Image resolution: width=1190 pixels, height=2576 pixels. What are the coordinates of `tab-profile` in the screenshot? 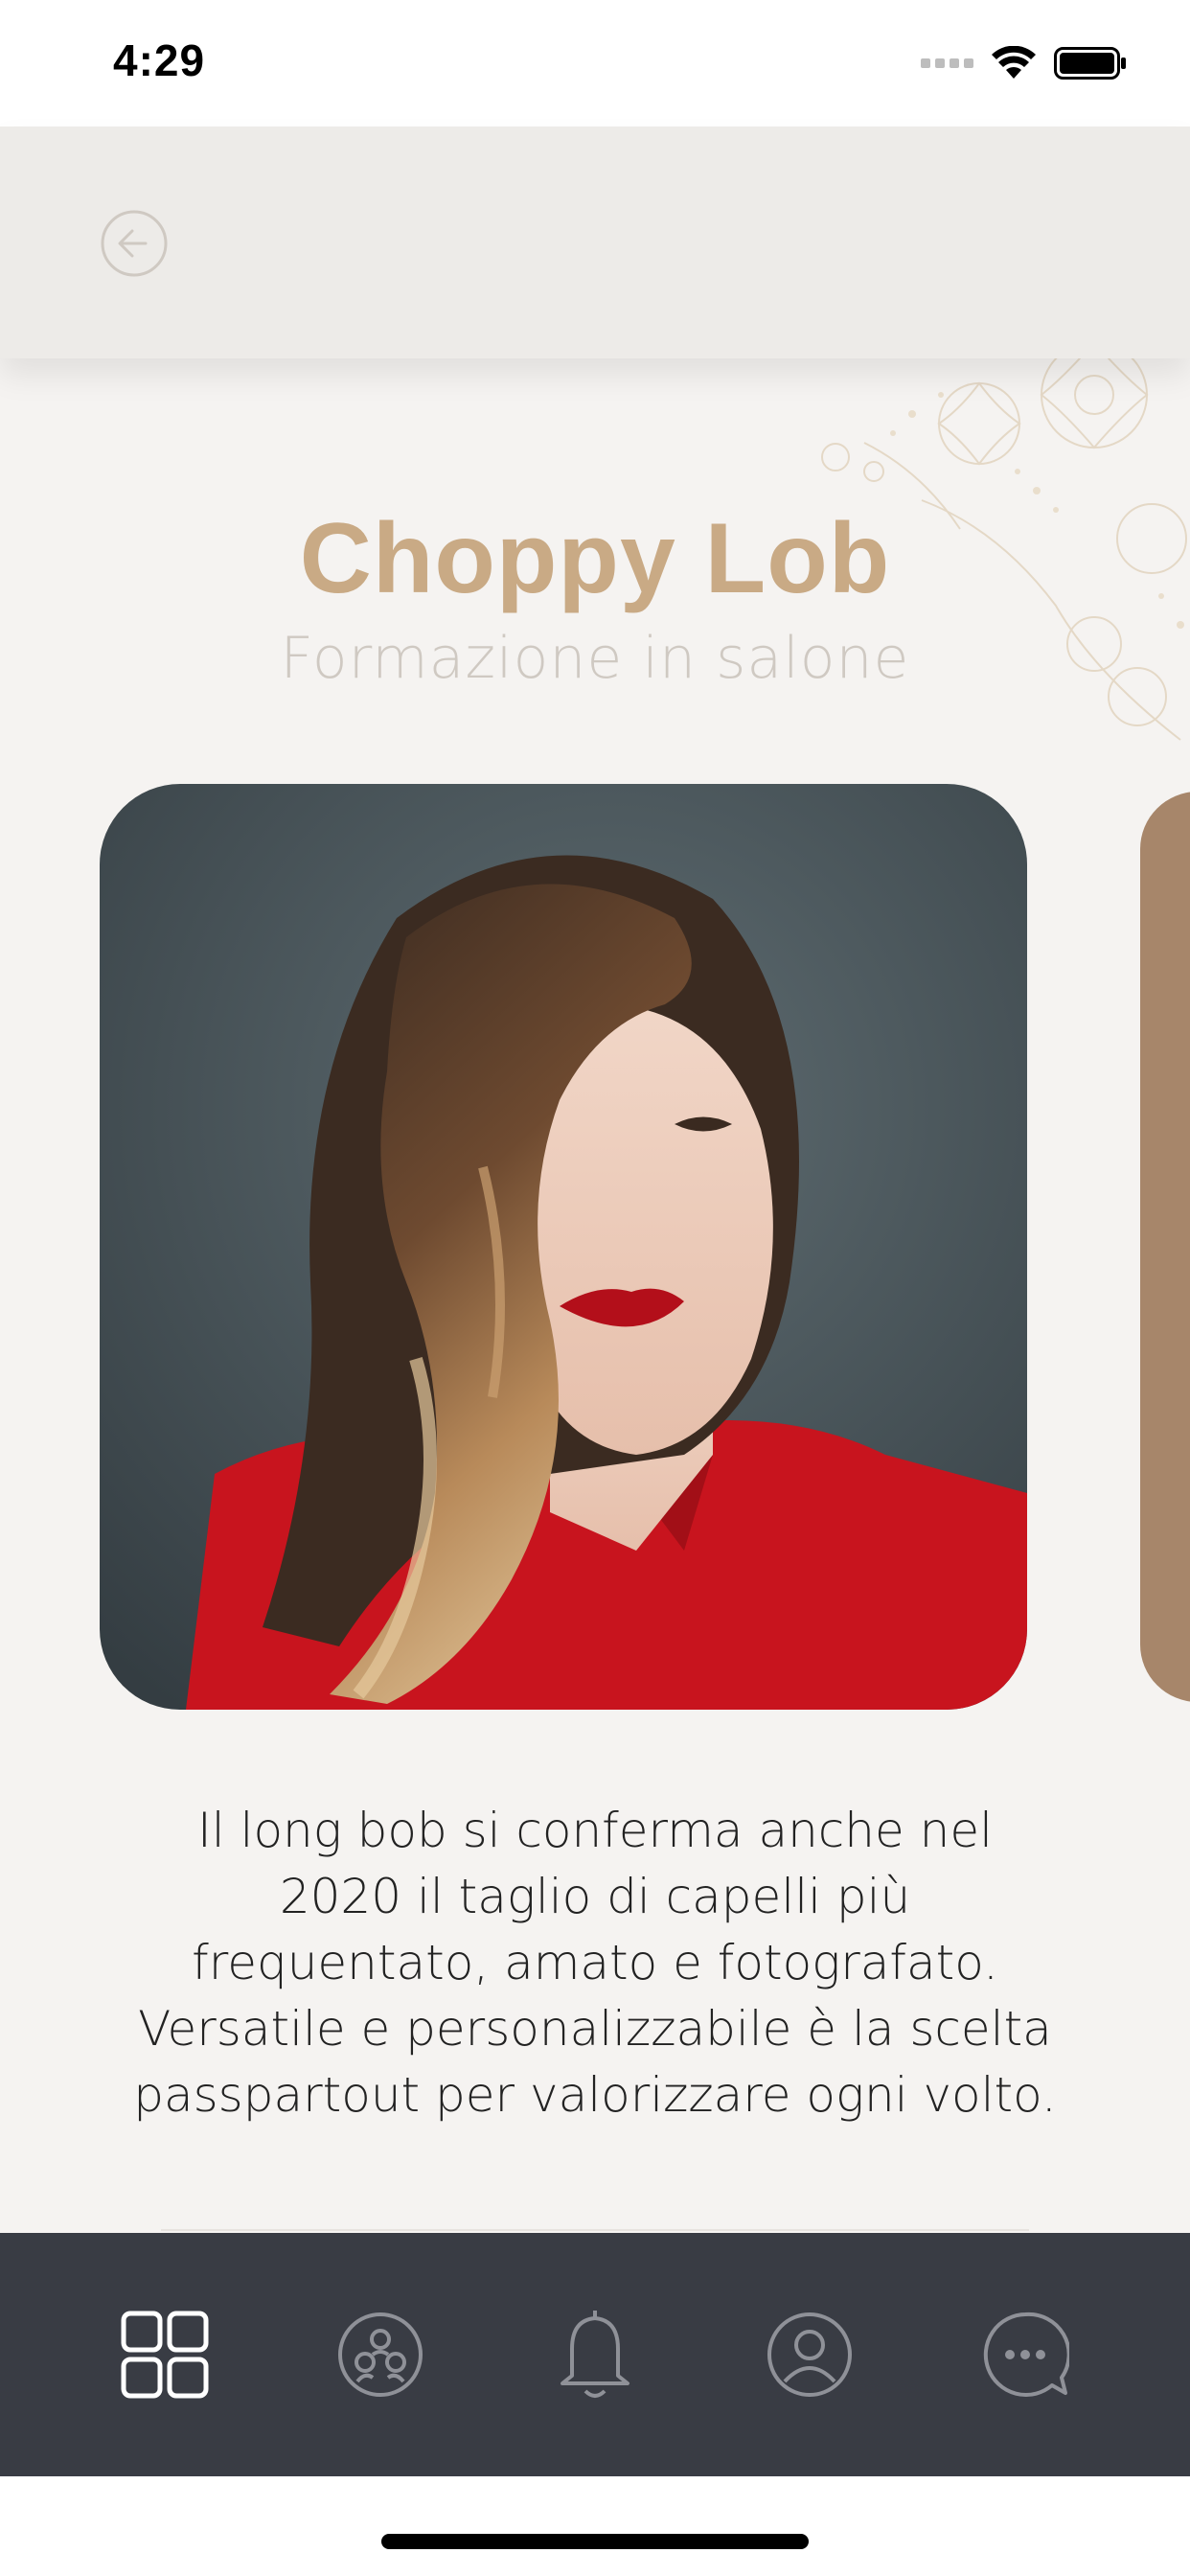 It's located at (810, 2355).